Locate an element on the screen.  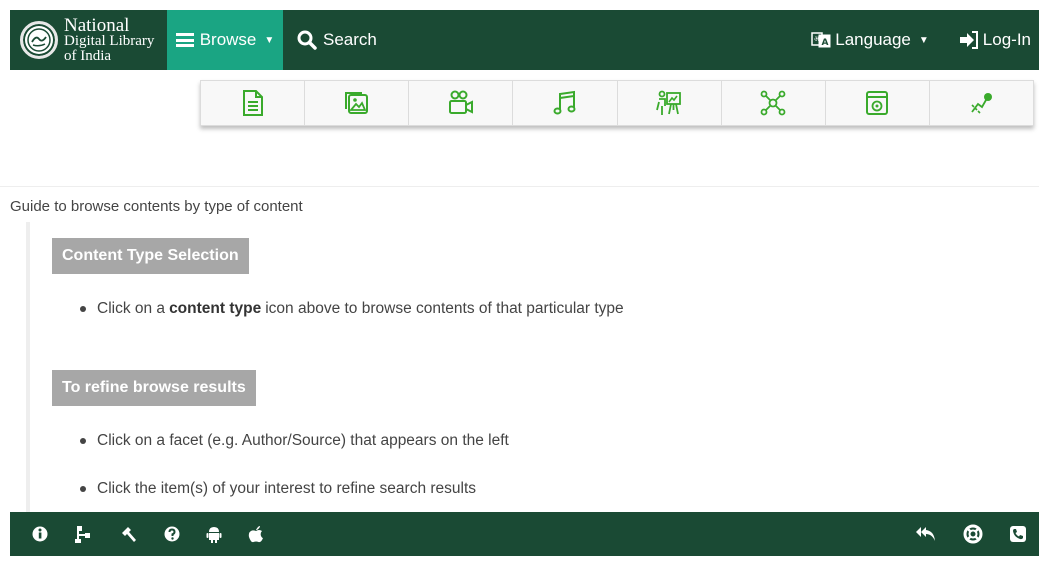
hamburger-icon is located at coordinates (184, 40).